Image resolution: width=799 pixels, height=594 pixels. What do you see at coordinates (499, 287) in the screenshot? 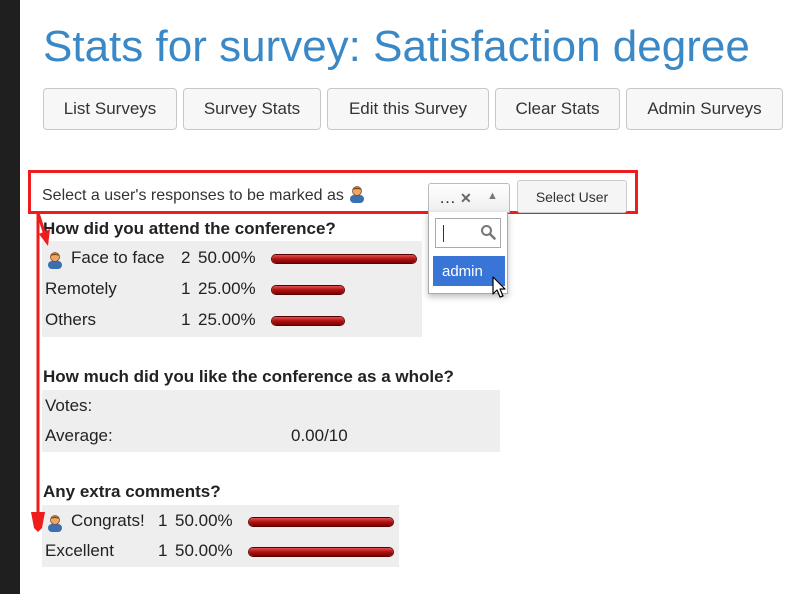
I see `mouse-cursor-icon` at bounding box center [499, 287].